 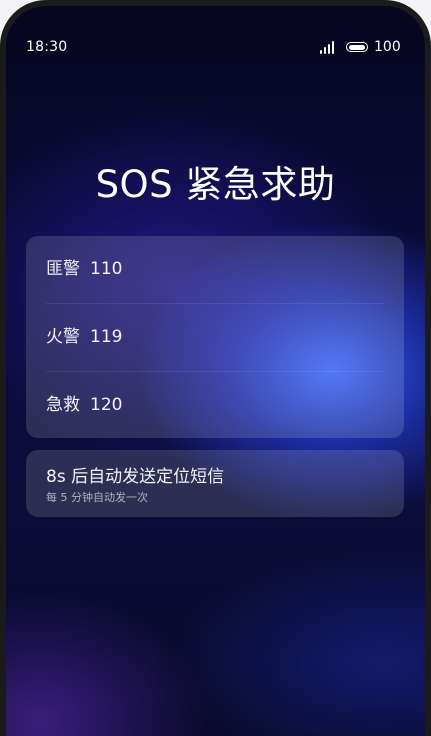 I want to click on battery-icon, so click(x=357, y=47).